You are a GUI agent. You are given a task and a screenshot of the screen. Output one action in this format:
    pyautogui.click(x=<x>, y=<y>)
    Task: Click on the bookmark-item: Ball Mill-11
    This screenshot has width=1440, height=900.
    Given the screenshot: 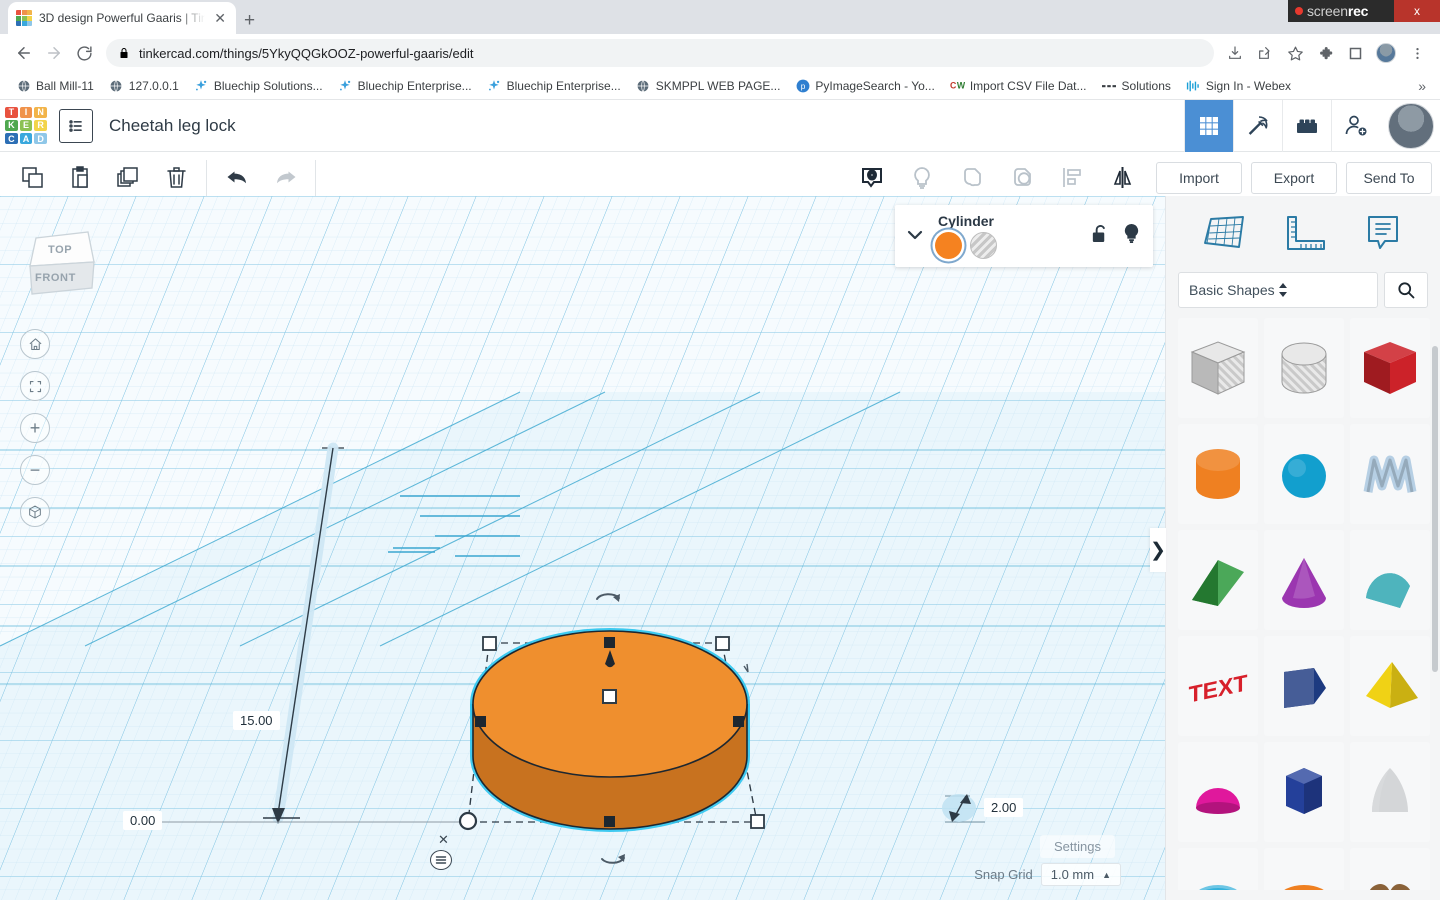 What is the action you would take?
    pyautogui.click(x=55, y=85)
    